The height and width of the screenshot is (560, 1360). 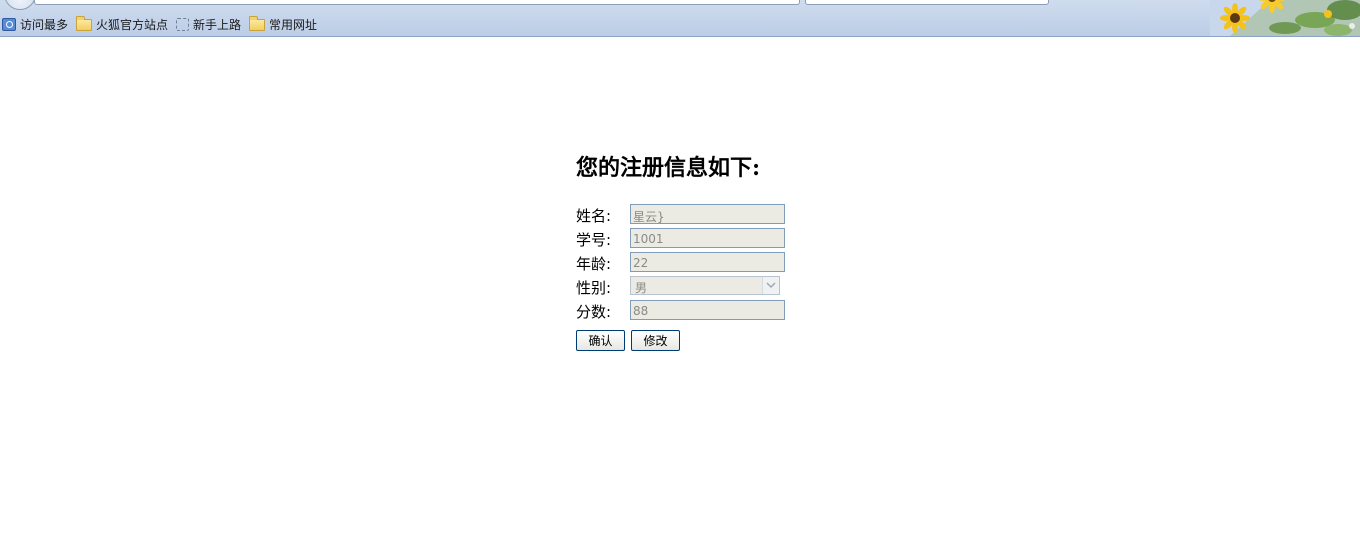 I want to click on browser-toolbar: 访问最多 火狐官方站点 新手上路 常用网址, so click(x=680, y=18).